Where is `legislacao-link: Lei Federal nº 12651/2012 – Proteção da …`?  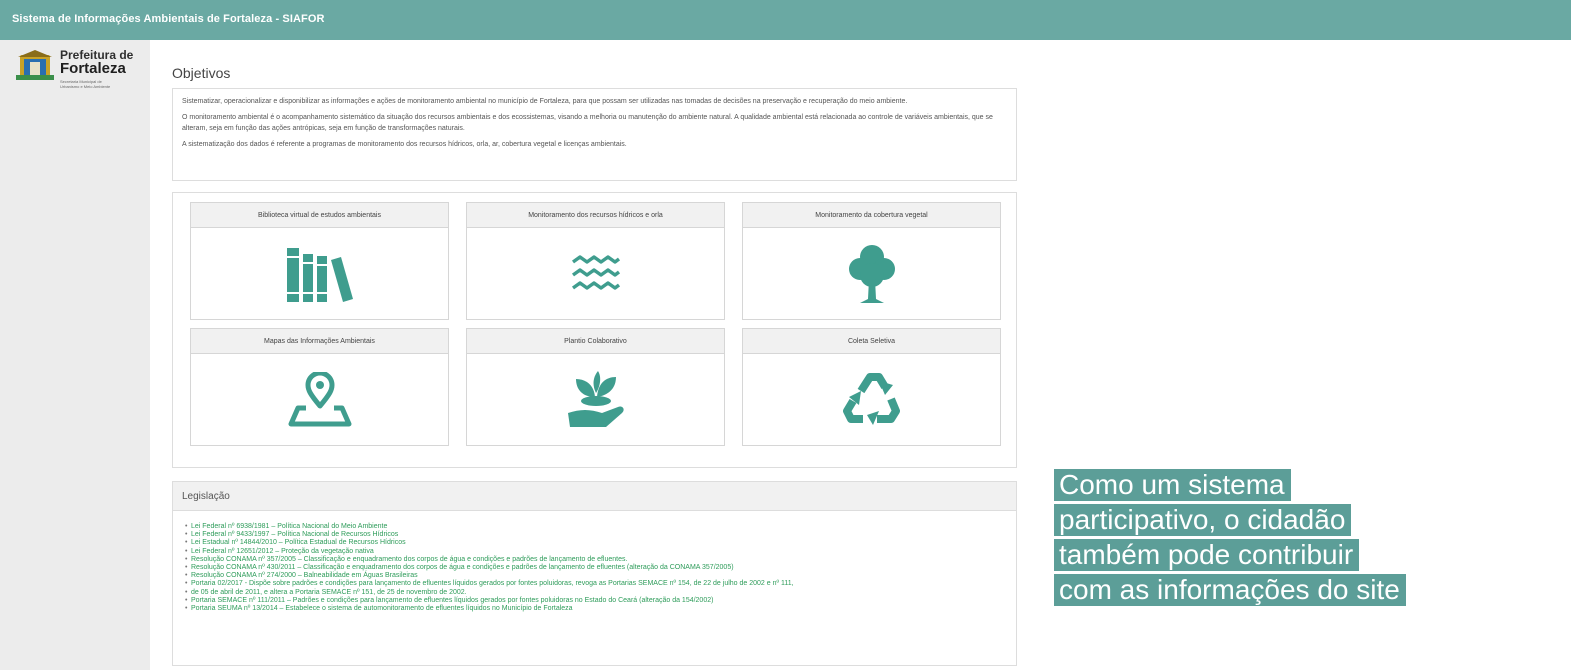 legislacao-link: Lei Federal nº 12651/2012 – Proteção da … is located at coordinates (595, 552).